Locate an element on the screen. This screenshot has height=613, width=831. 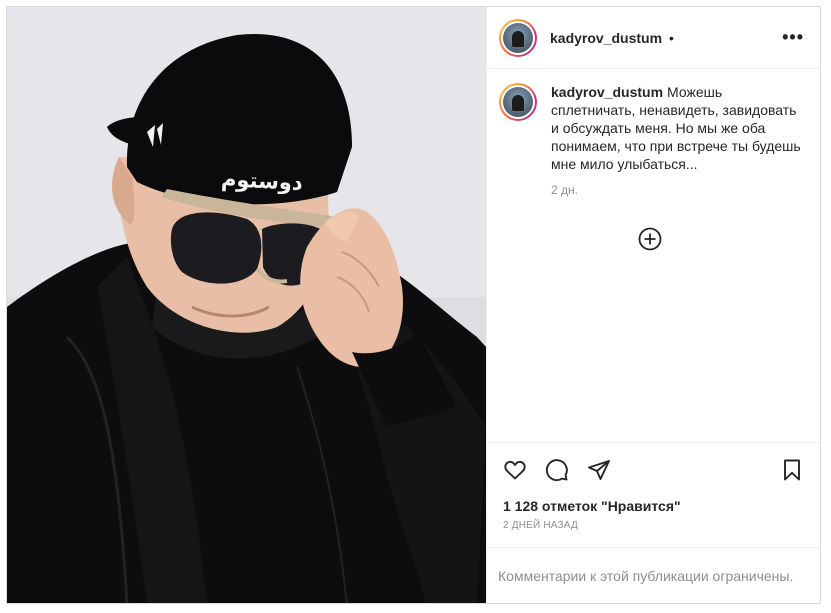
plus-circle-icon is located at coordinates (649, 239).